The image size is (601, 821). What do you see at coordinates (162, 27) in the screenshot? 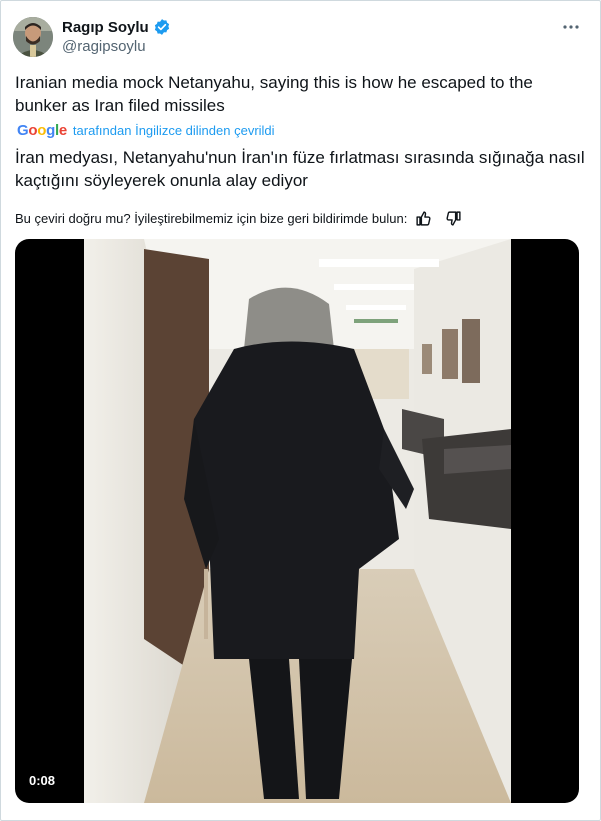
I see `verified-badge-icon` at bounding box center [162, 27].